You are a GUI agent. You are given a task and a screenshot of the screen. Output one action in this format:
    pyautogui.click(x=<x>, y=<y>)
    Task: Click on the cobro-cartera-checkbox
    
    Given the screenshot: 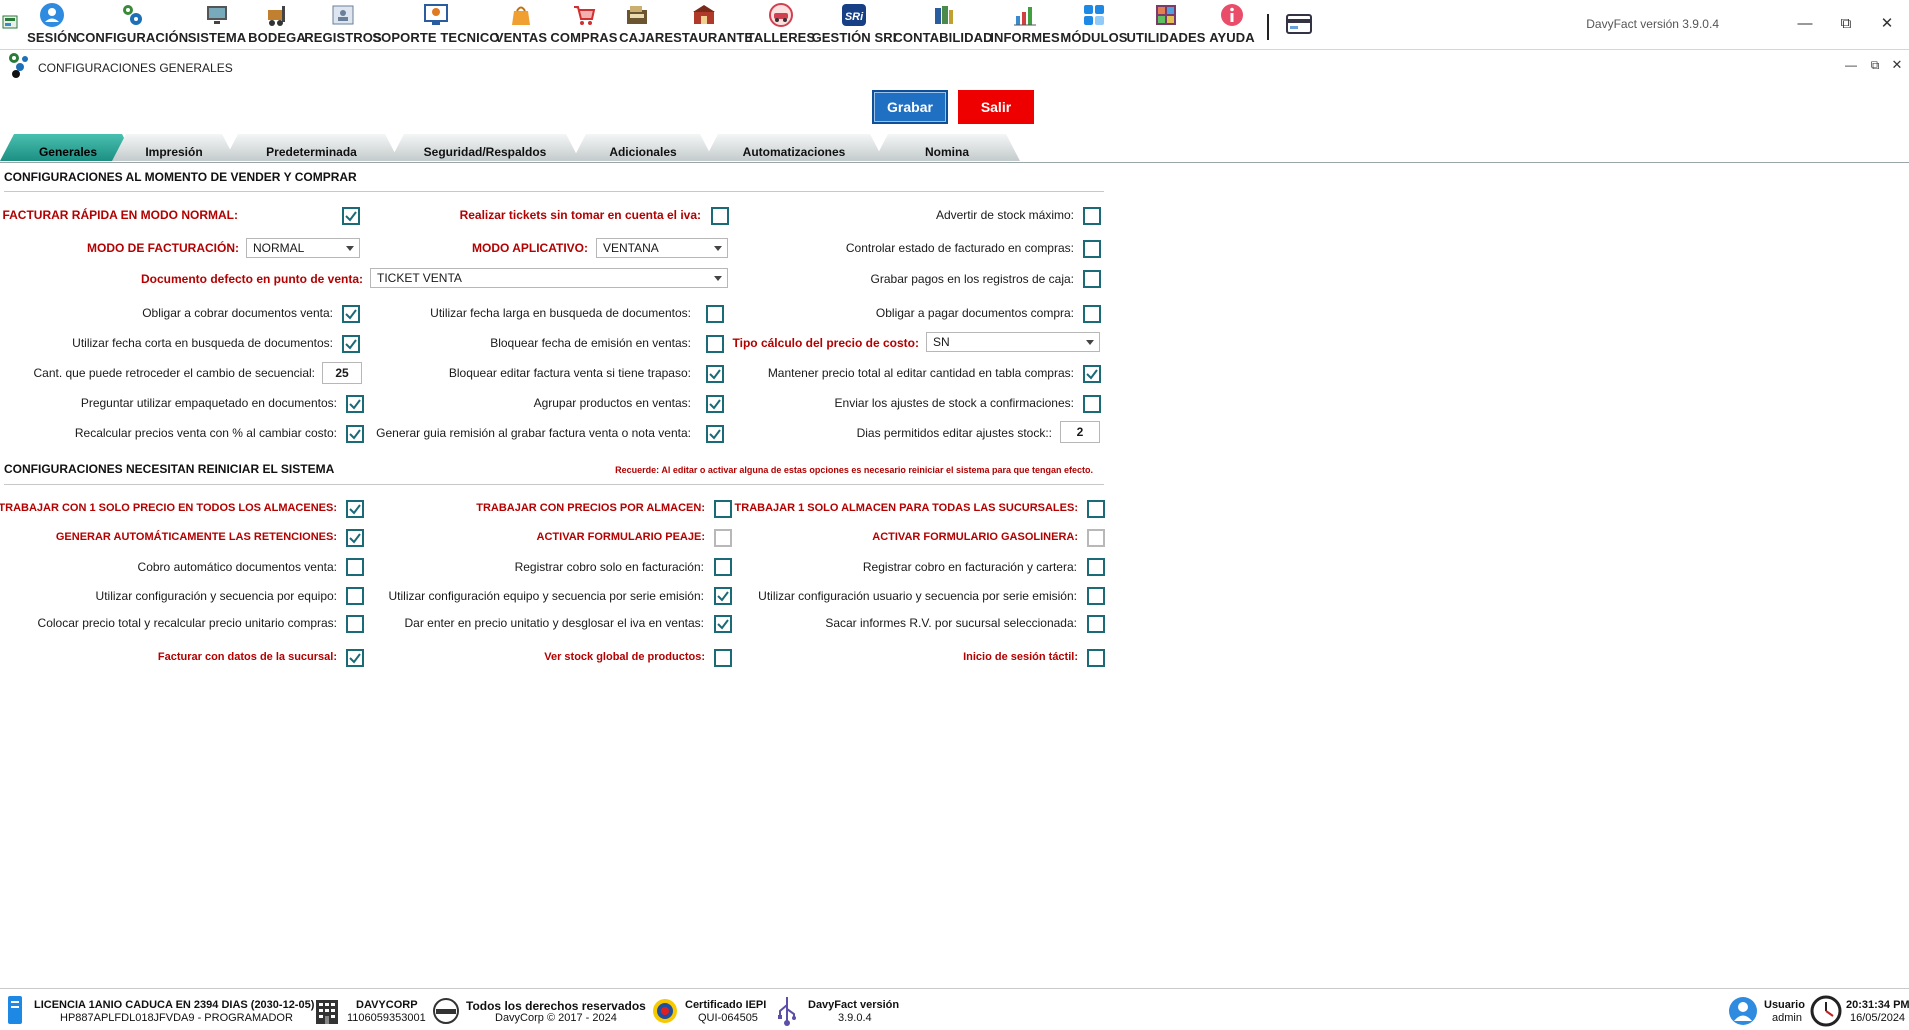 What is the action you would take?
    pyautogui.click(x=1096, y=567)
    